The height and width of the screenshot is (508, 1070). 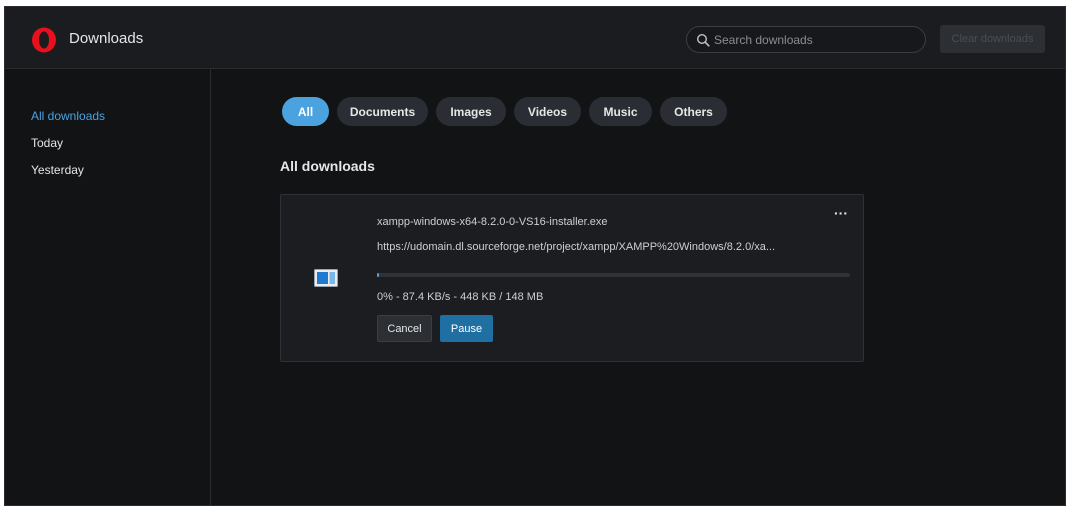 What do you see at coordinates (471, 111) in the screenshot?
I see `filter-chip-images: Images` at bounding box center [471, 111].